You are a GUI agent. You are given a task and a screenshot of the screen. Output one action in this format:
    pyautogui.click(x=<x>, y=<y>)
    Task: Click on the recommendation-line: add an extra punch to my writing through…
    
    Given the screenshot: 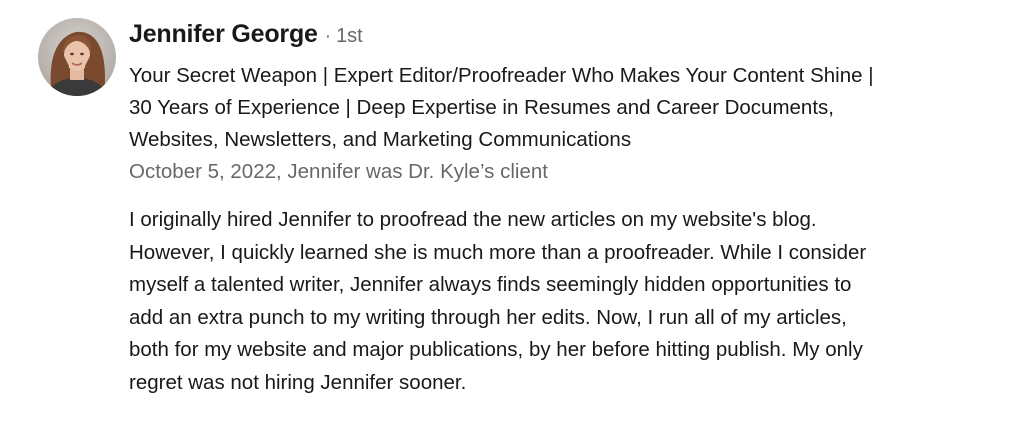 What is the action you would take?
    pyautogui.click(x=488, y=317)
    